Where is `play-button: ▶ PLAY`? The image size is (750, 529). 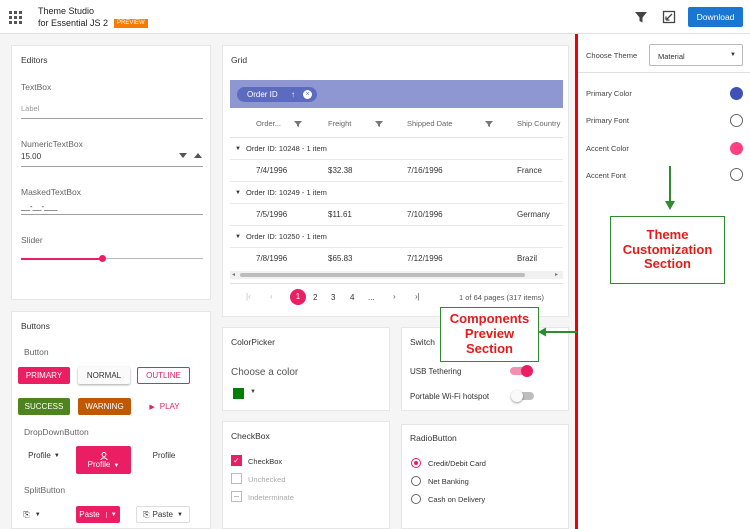
play-button: ▶ PLAY is located at coordinates (164, 406).